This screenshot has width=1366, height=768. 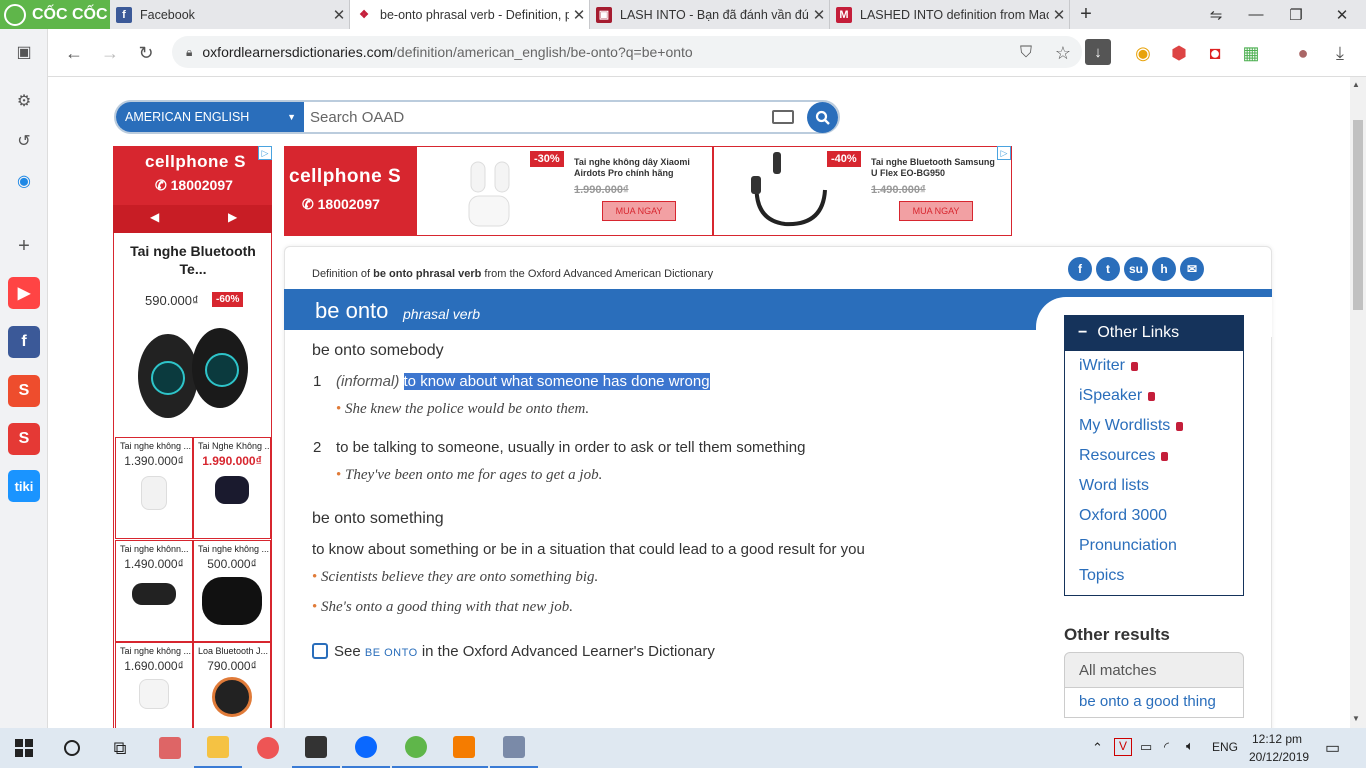 I want to click on sendo-icon: S, so click(x=24, y=439).